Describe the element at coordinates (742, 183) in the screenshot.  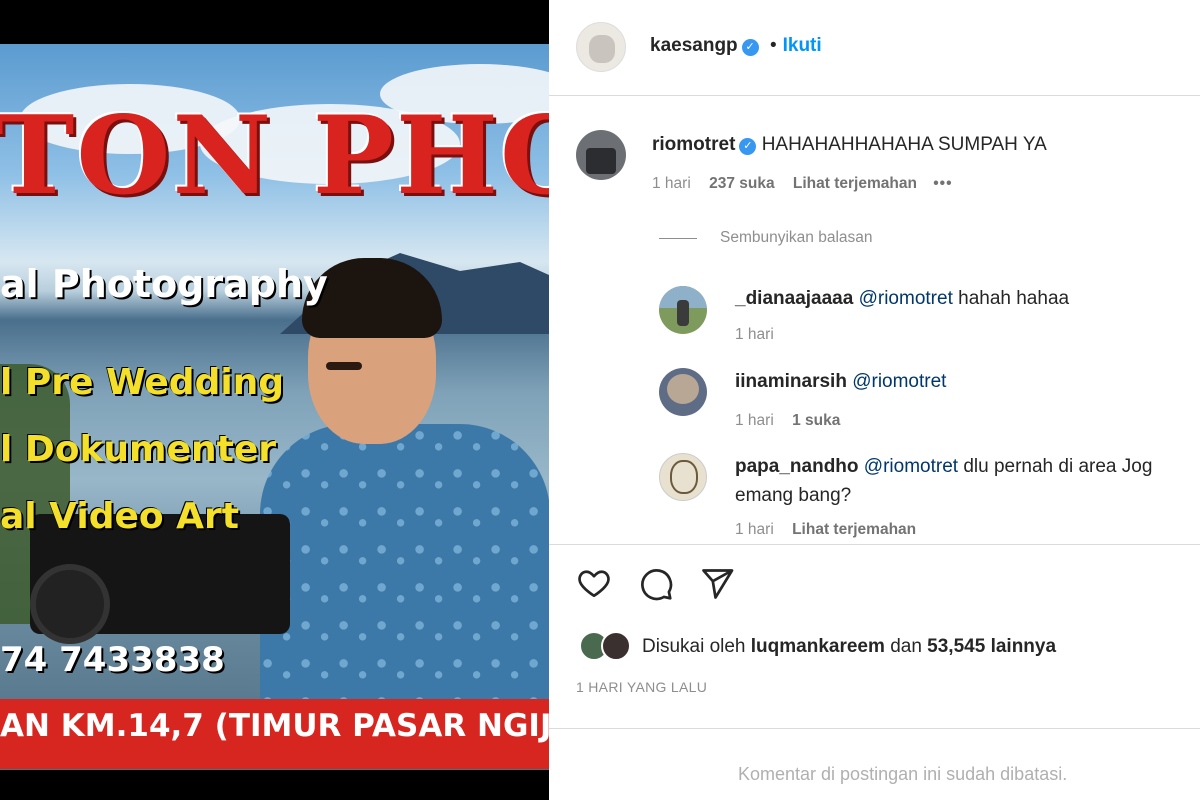
I see `comment-likes: 237 suka` at that location.